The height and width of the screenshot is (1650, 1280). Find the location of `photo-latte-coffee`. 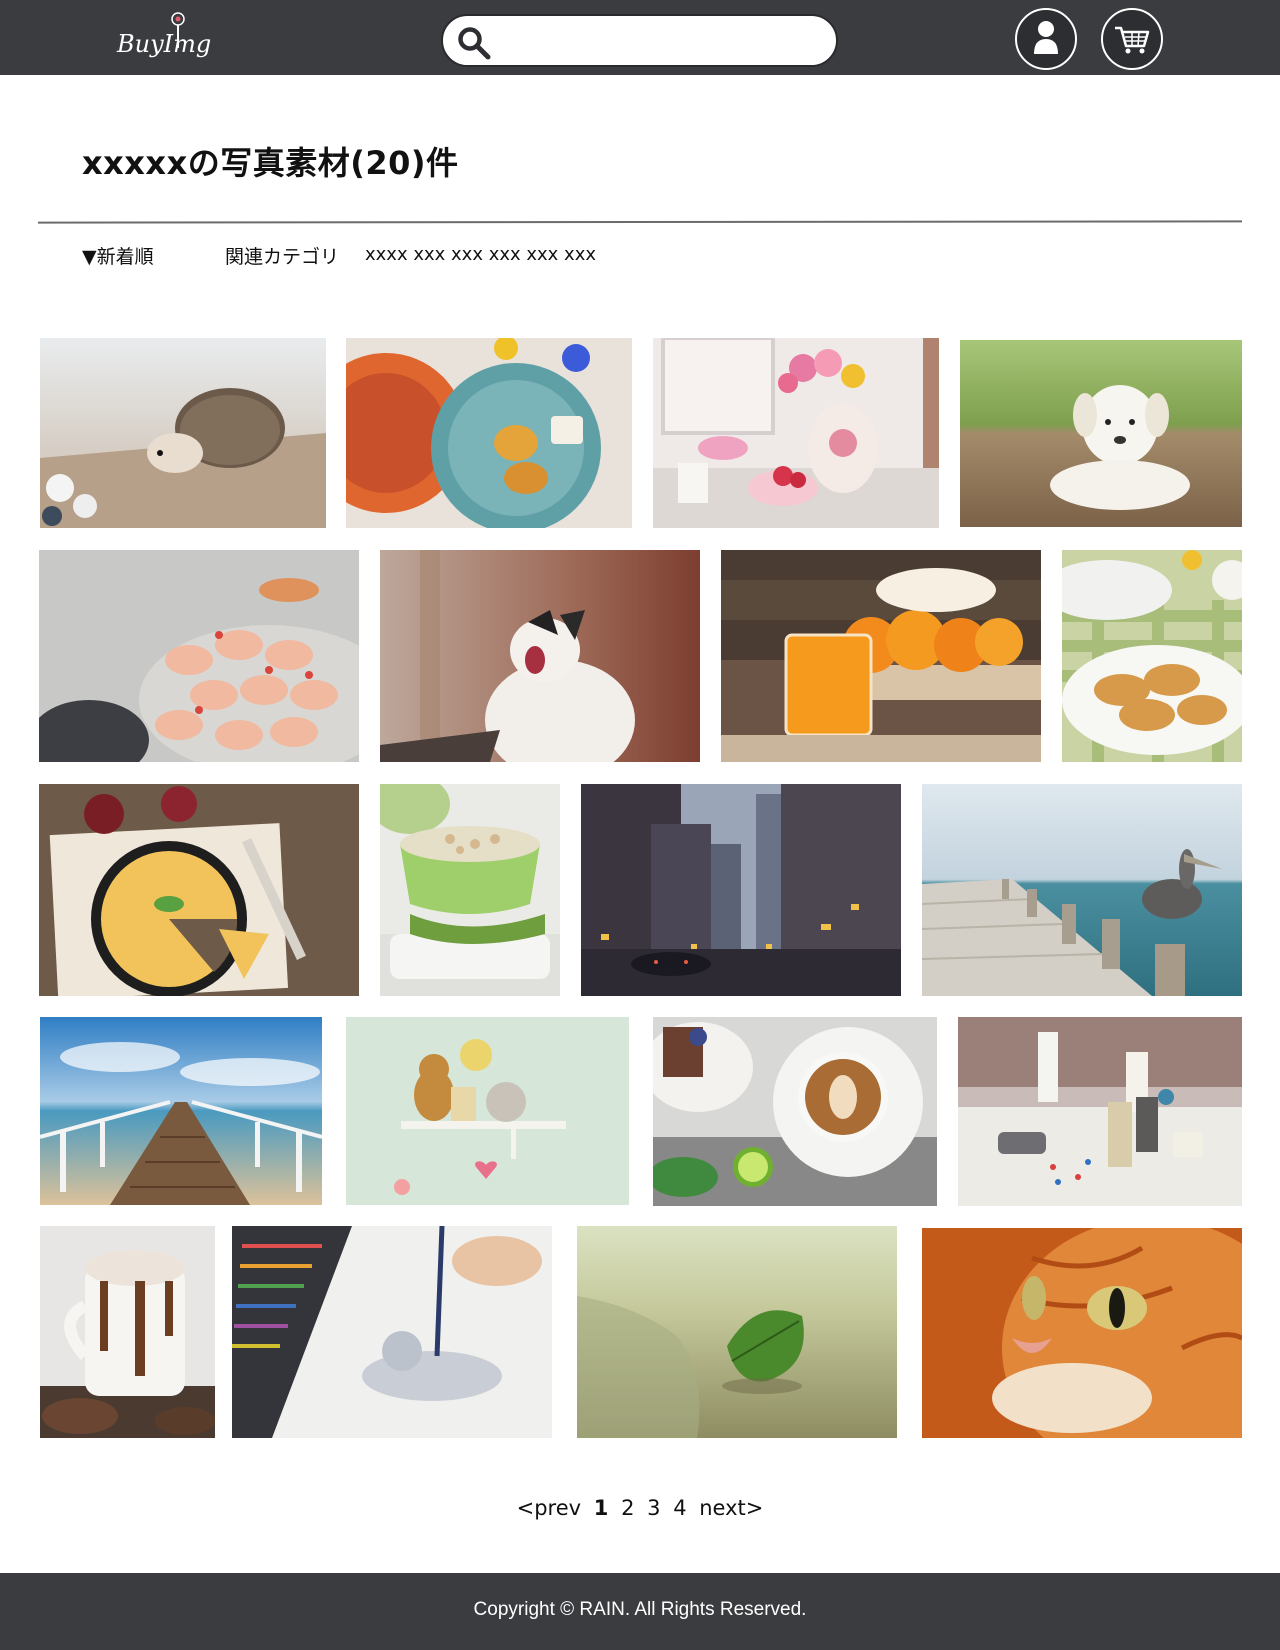

photo-latte-coffee is located at coordinates (795, 1111).